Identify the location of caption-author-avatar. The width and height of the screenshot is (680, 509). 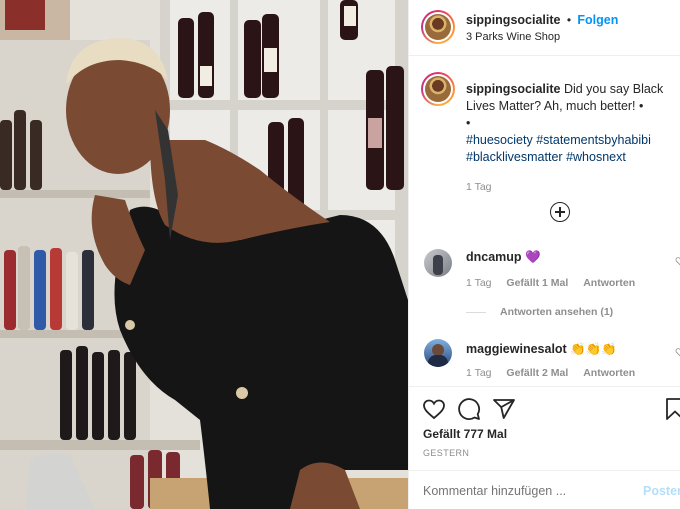
(438, 89).